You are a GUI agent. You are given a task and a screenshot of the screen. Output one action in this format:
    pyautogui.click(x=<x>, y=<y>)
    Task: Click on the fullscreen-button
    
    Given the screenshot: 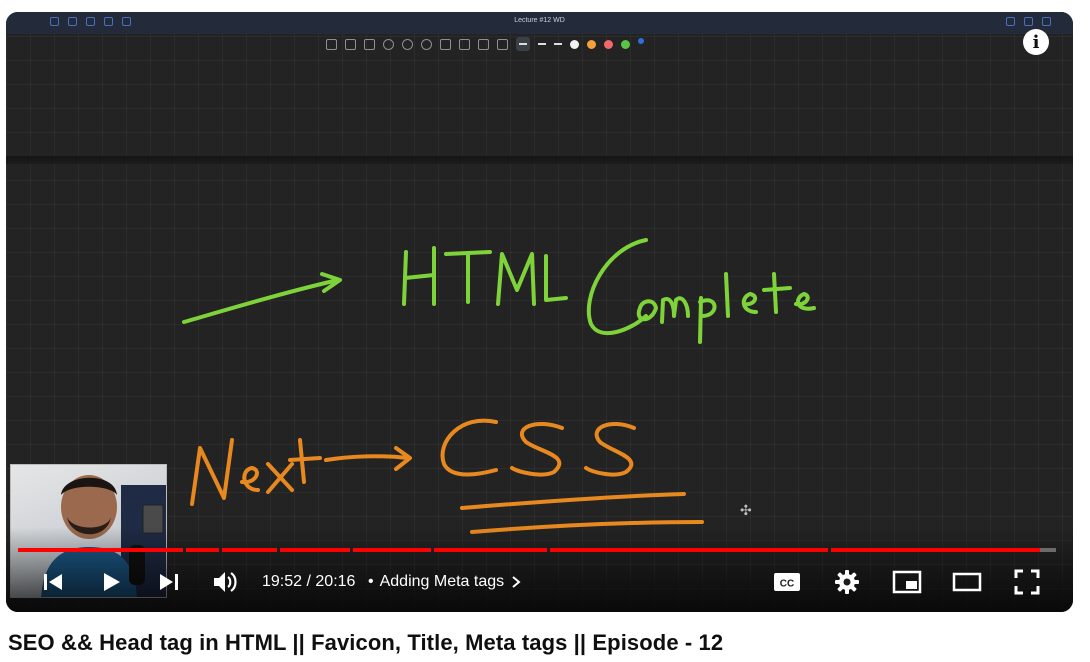 What is the action you would take?
    pyautogui.click(x=1027, y=582)
    